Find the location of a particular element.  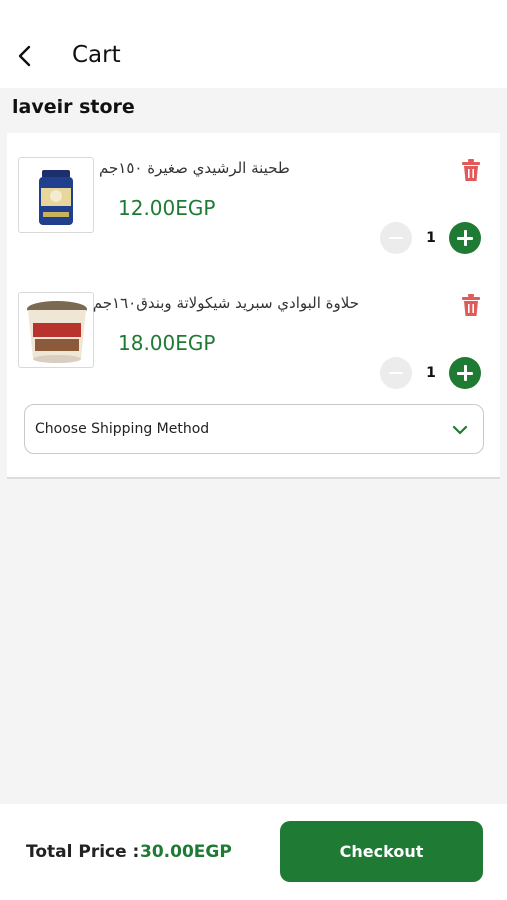

chevron-down-icon is located at coordinates (460, 430).